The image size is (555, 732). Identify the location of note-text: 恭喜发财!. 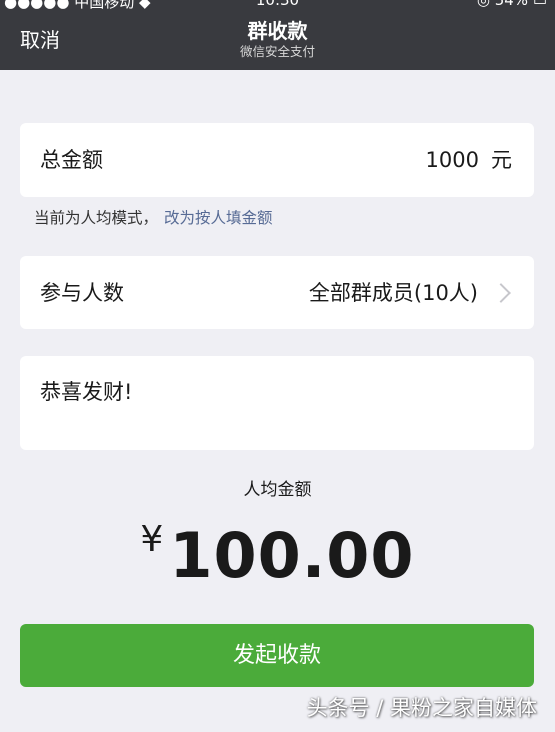
(86, 392).